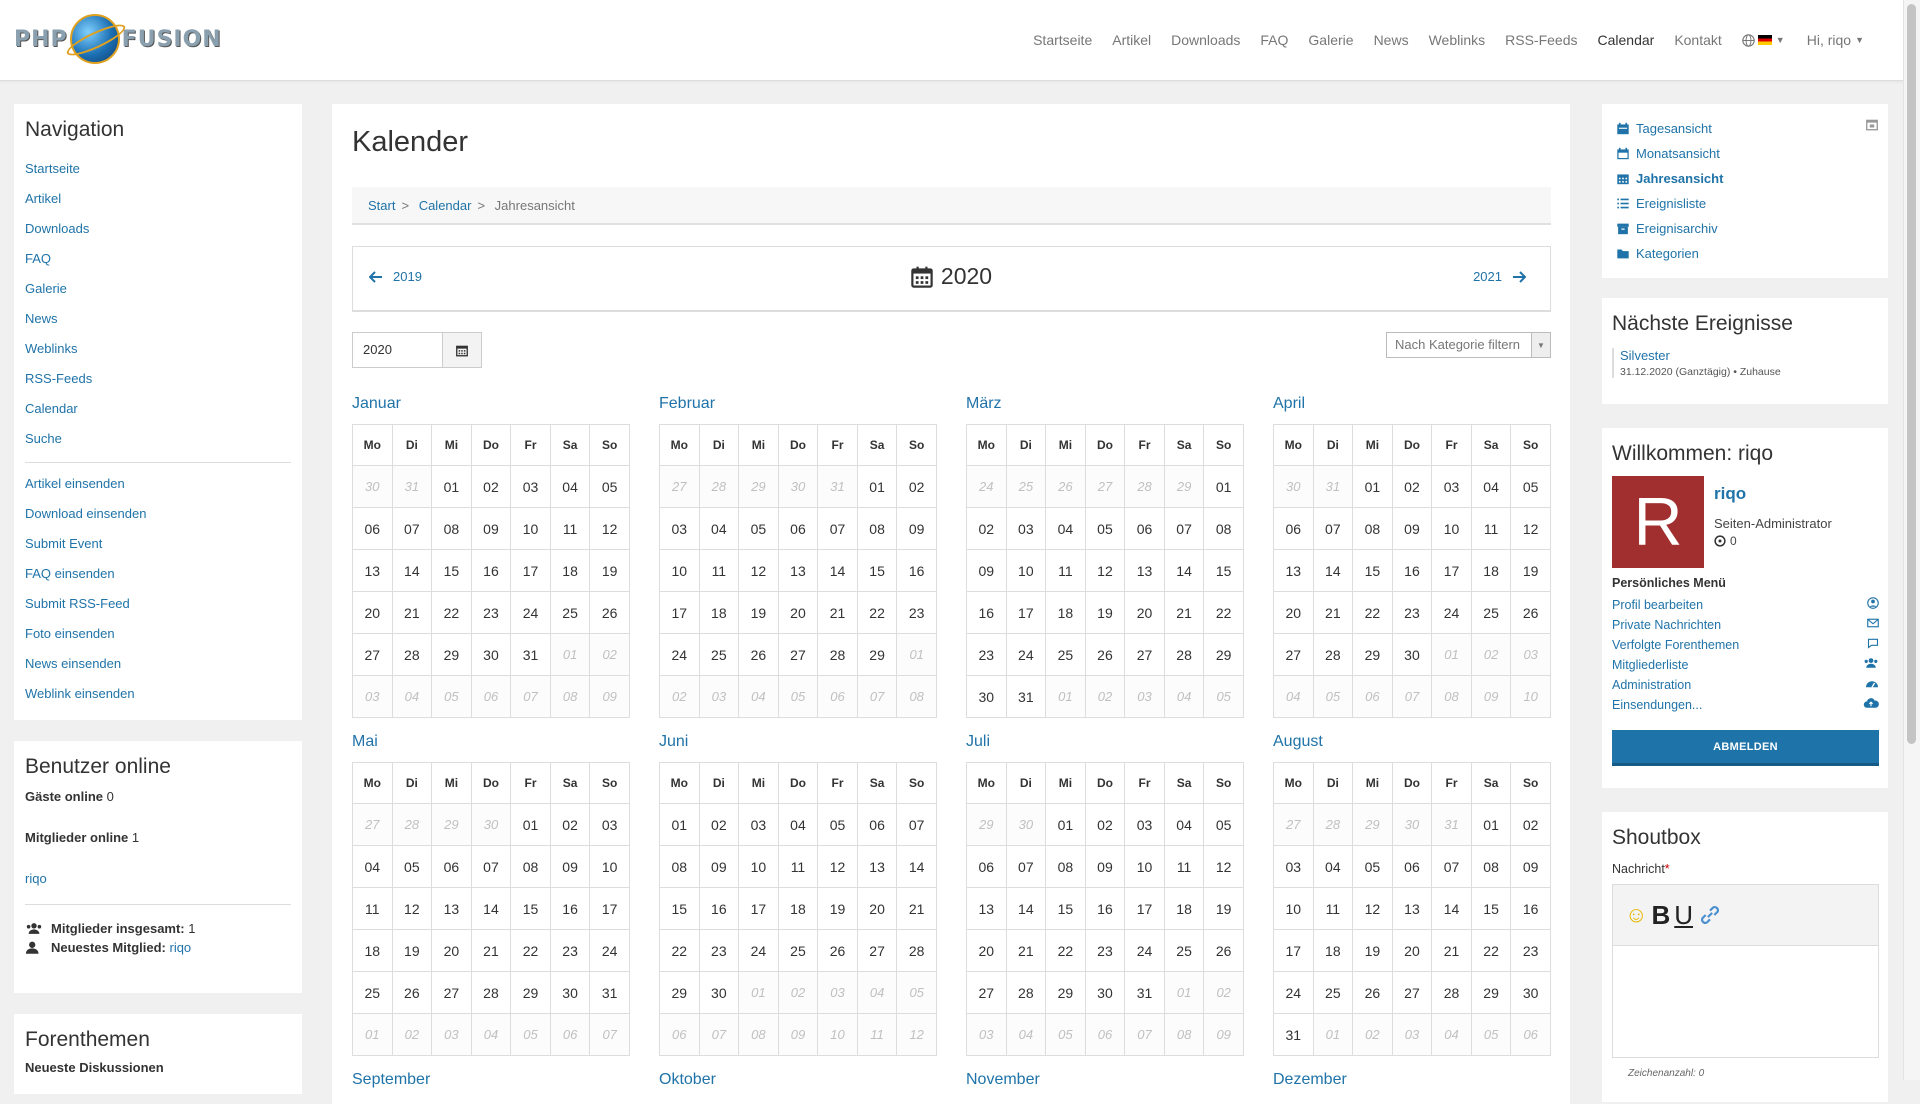  What do you see at coordinates (1745, 748) in the screenshot?
I see `logout-button: ABMELDEN` at bounding box center [1745, 748].